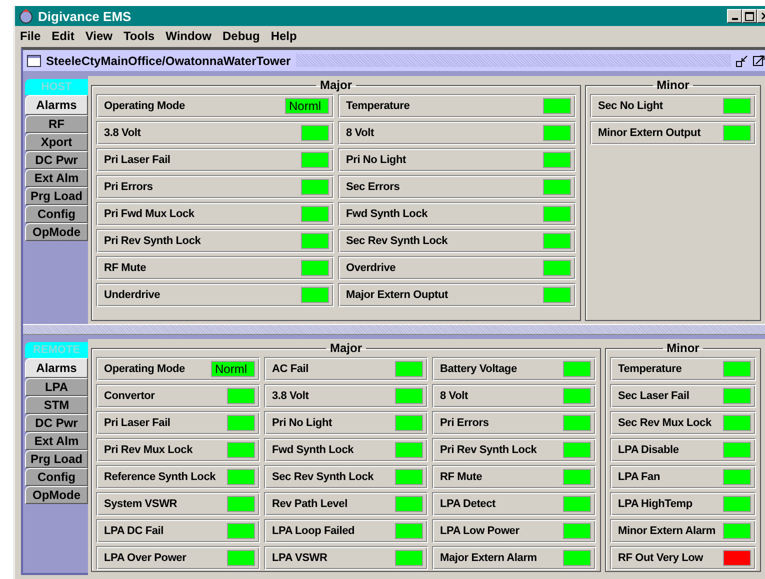  I want to click on alarm-label: Overdrive, so click(371, 268).